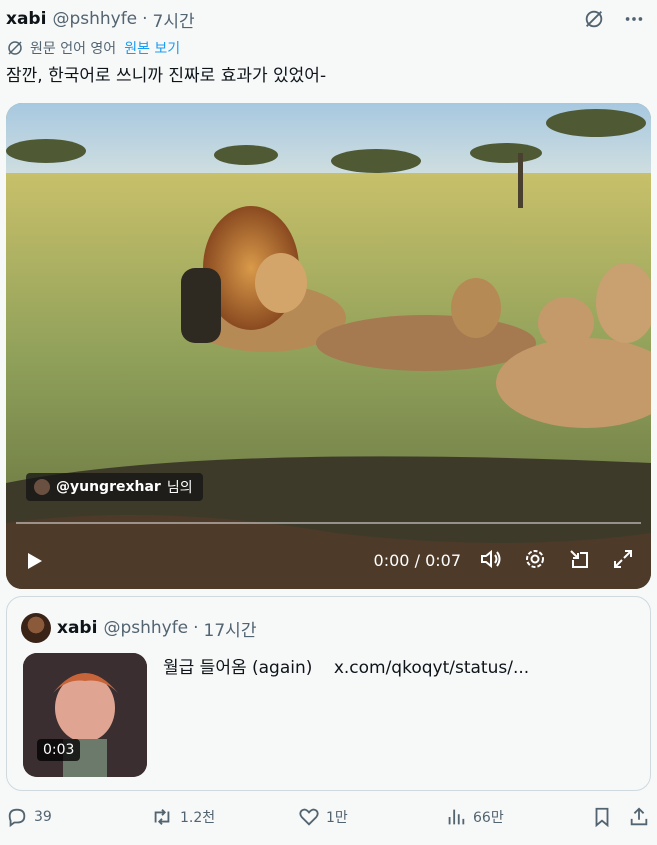 This screenshot has width=657, height=845. Describe the element at coordinates (152, 48) in the screenshot. I see `show-original-link: 원본 보기` at that location.